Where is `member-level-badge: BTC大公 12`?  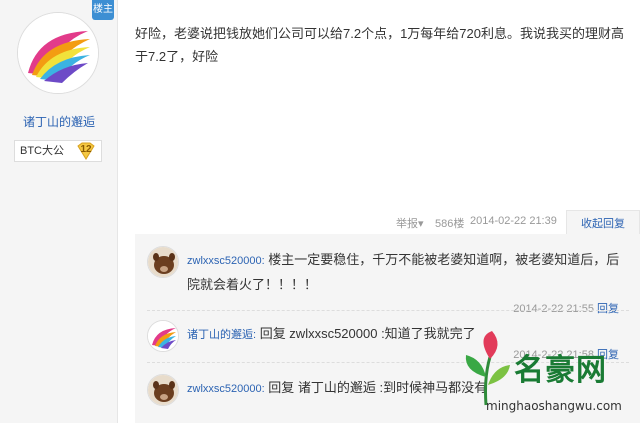 member-level-badge: BTC大公 12 is located at coordinates (58, 151).